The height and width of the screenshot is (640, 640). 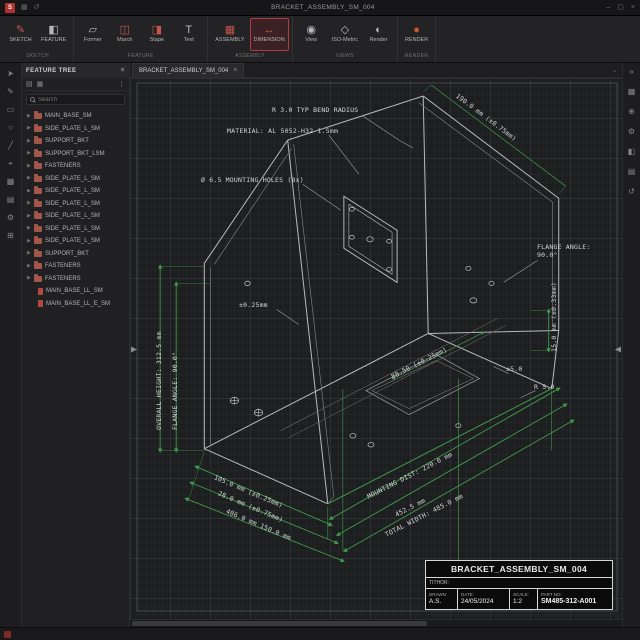 I want to click on grid-icon: ▦, so click(x=11, y=182).